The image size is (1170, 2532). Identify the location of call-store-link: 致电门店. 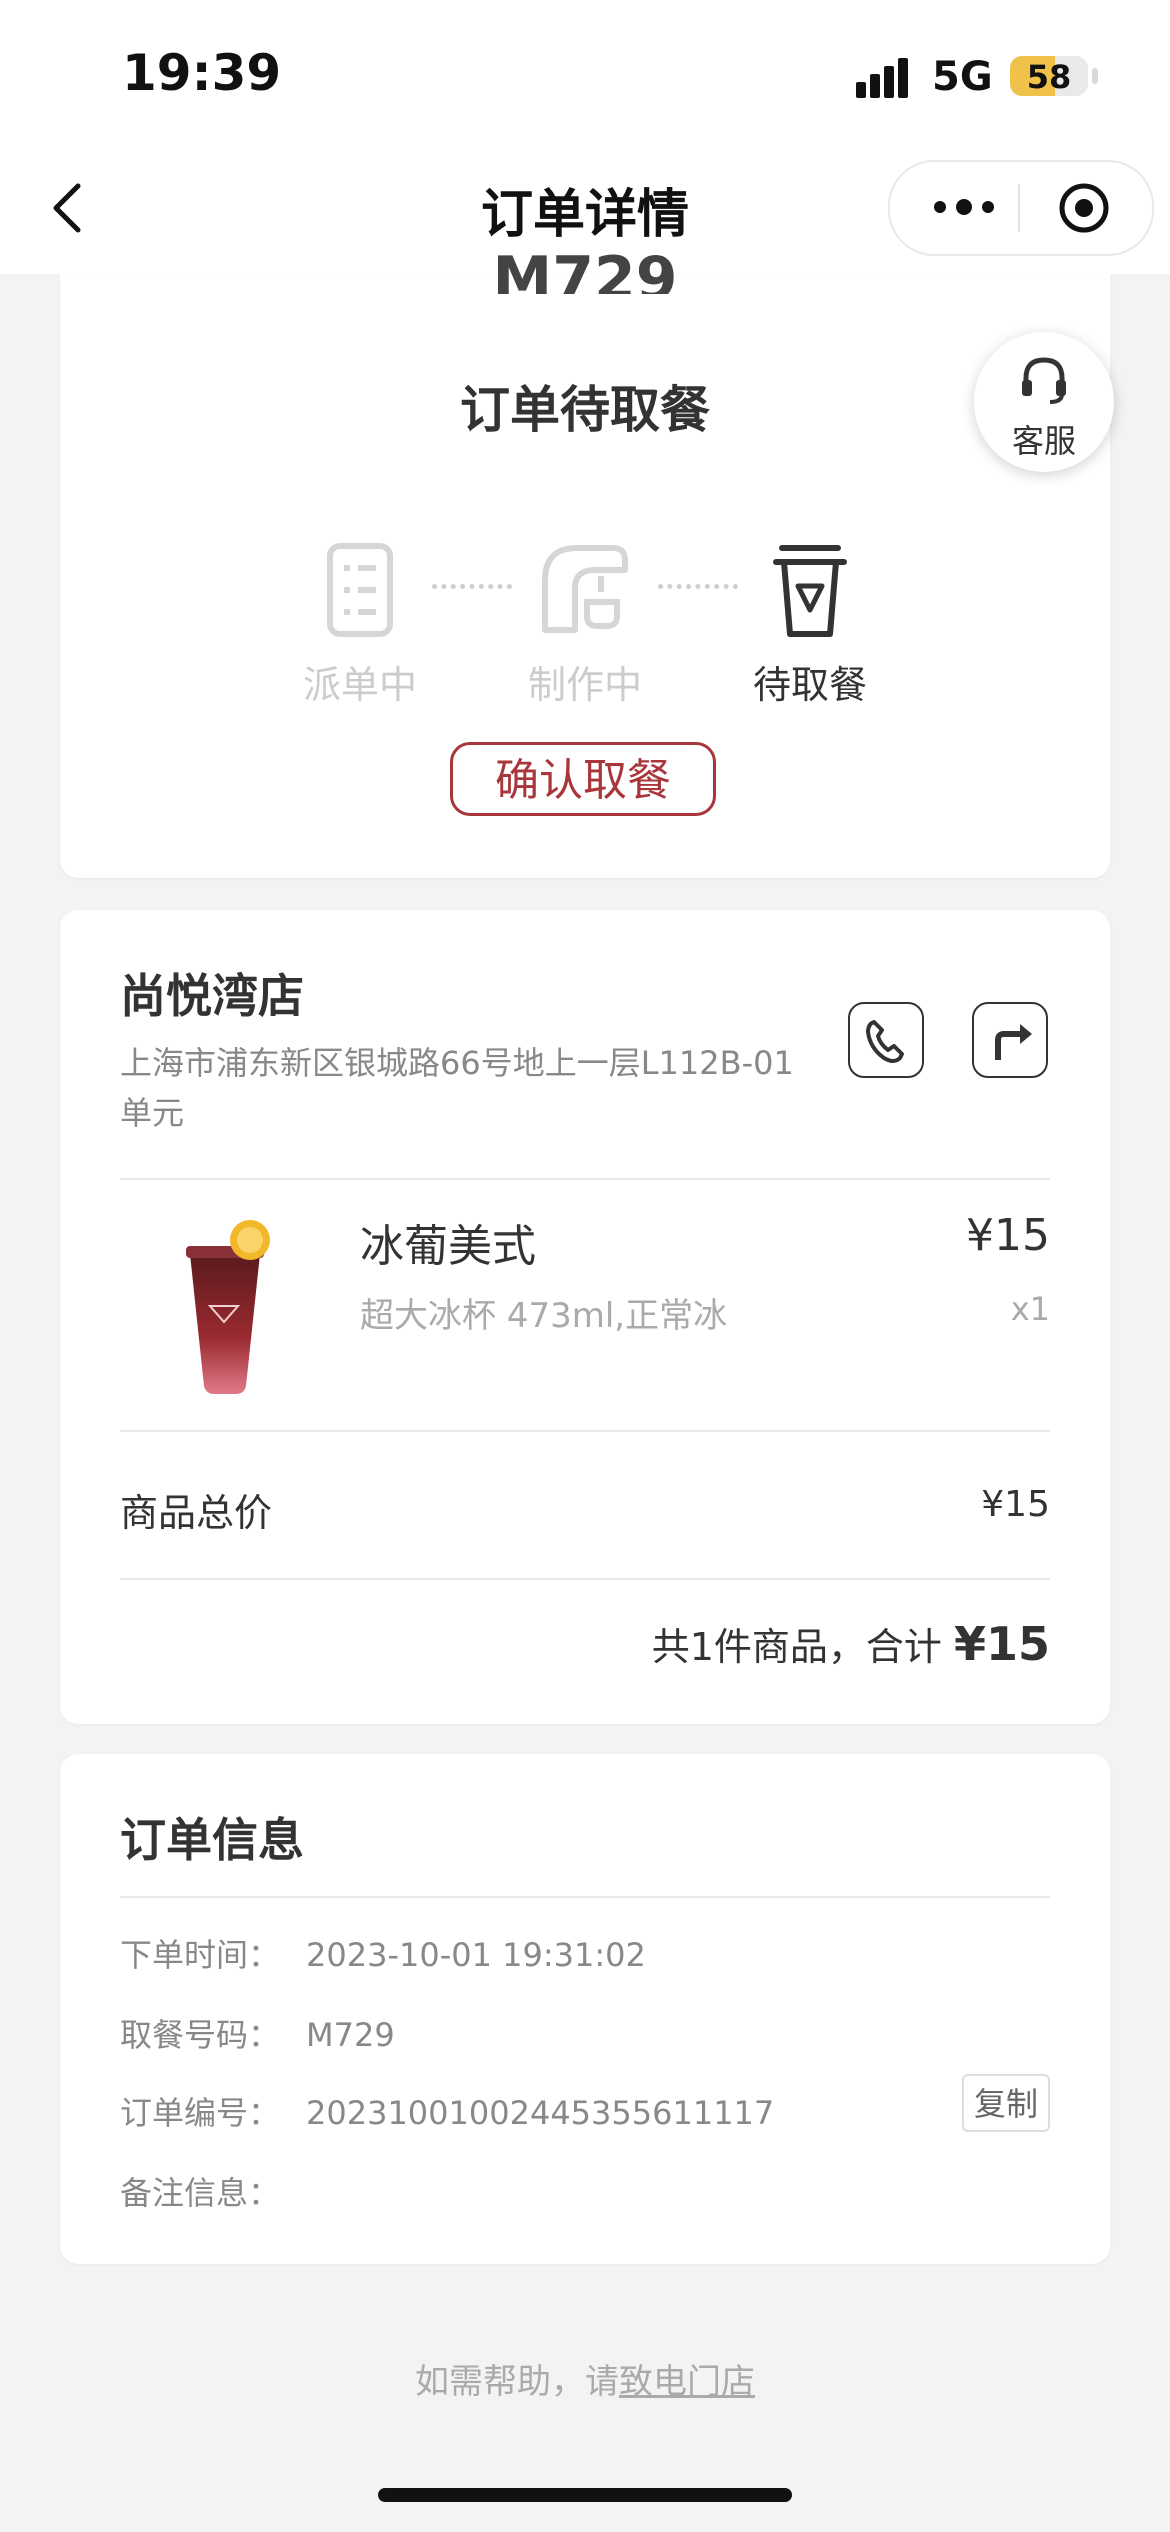
(687, 2382).